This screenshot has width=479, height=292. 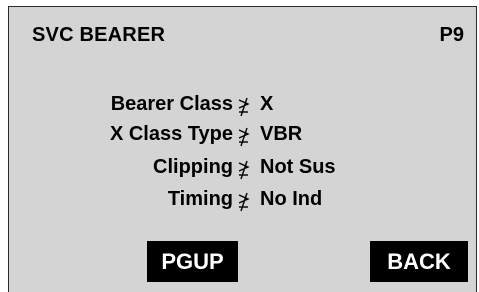 I want to click on pgup-button: PGUP, so click(x=192, y=261).